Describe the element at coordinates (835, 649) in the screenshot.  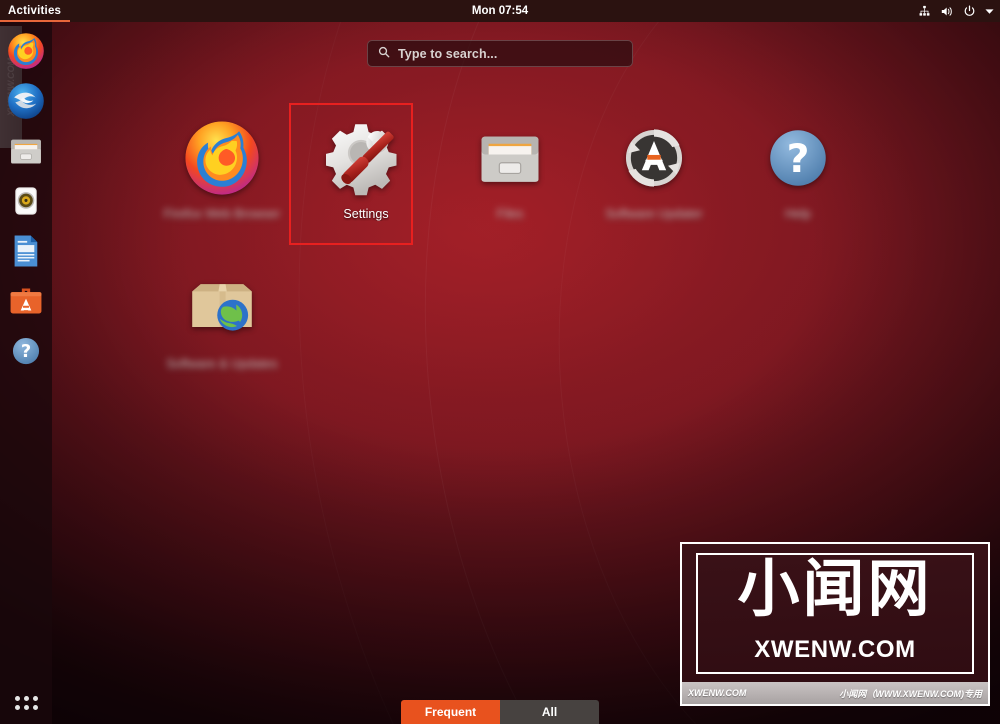
I see `watermark-url: XWENW.COM` at that location.